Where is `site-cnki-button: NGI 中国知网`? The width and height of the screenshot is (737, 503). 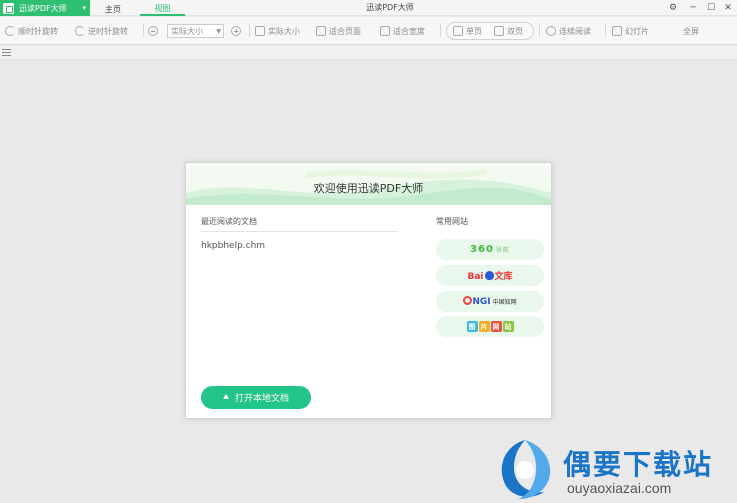
site-cnki-button: NGI 中国知网 is located at coordinates (490, 301).